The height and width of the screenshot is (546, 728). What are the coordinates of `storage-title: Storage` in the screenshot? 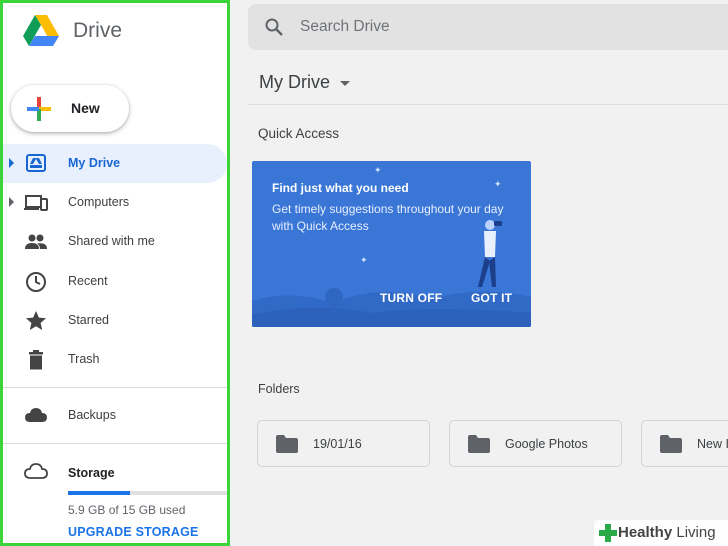 It's located at (91, 473).